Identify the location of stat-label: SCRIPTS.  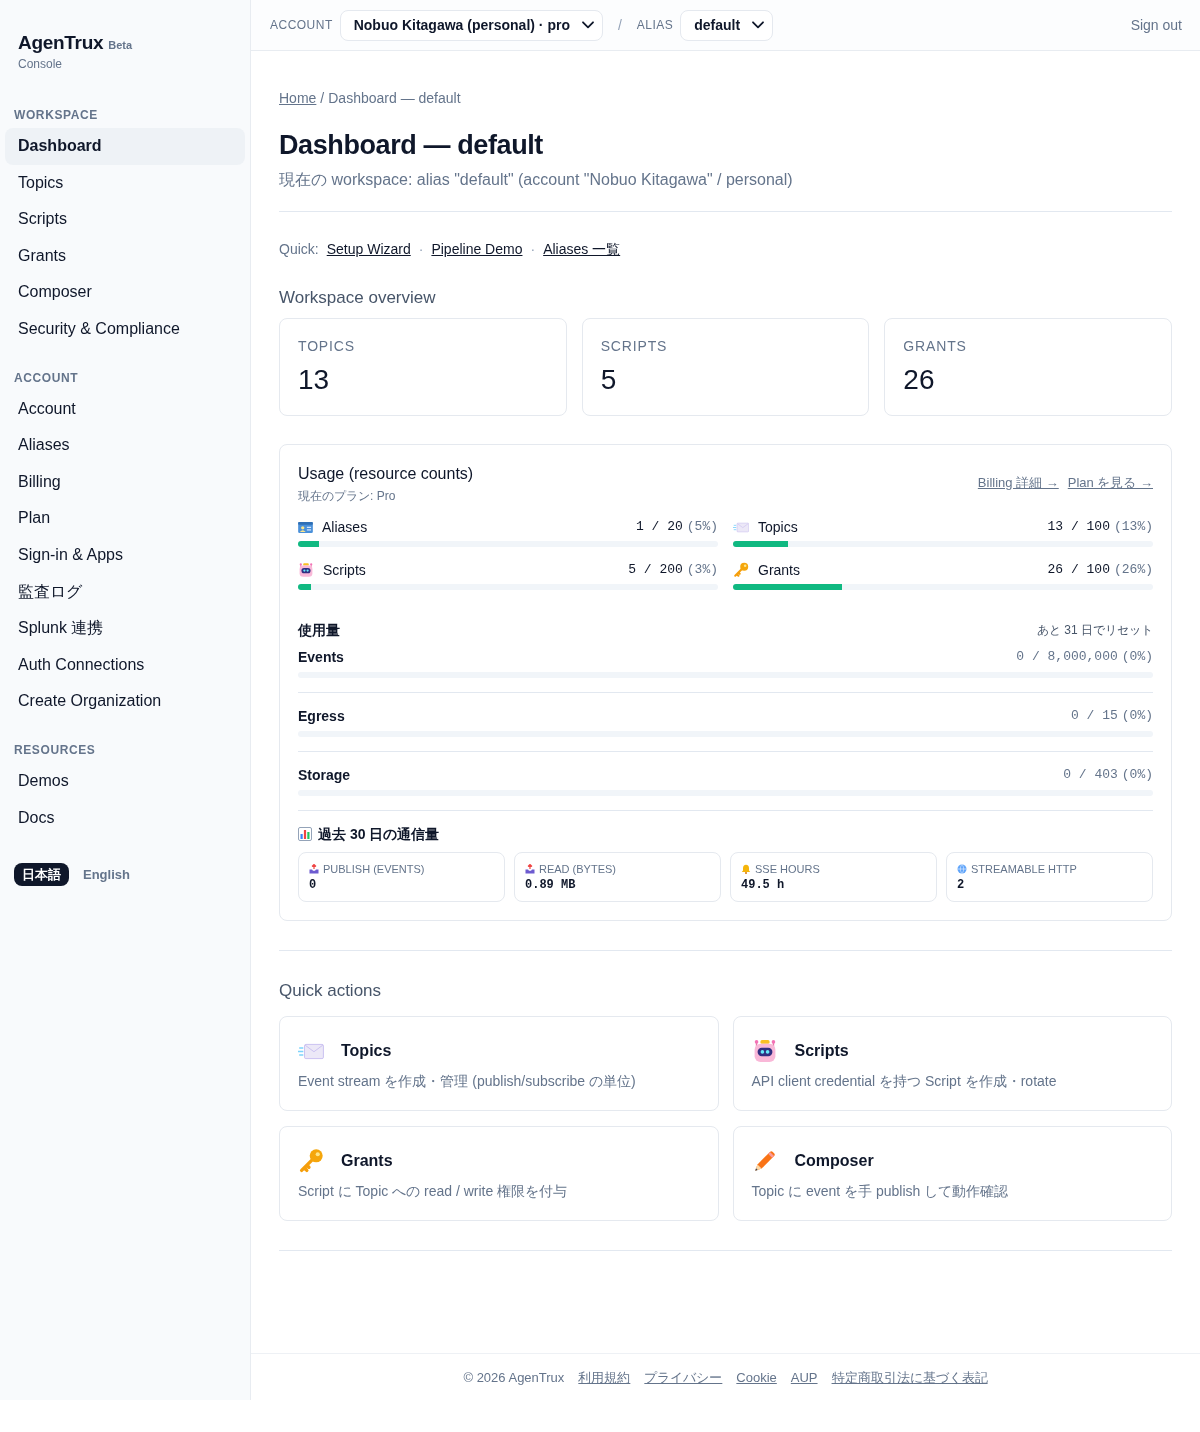
(634, 346).